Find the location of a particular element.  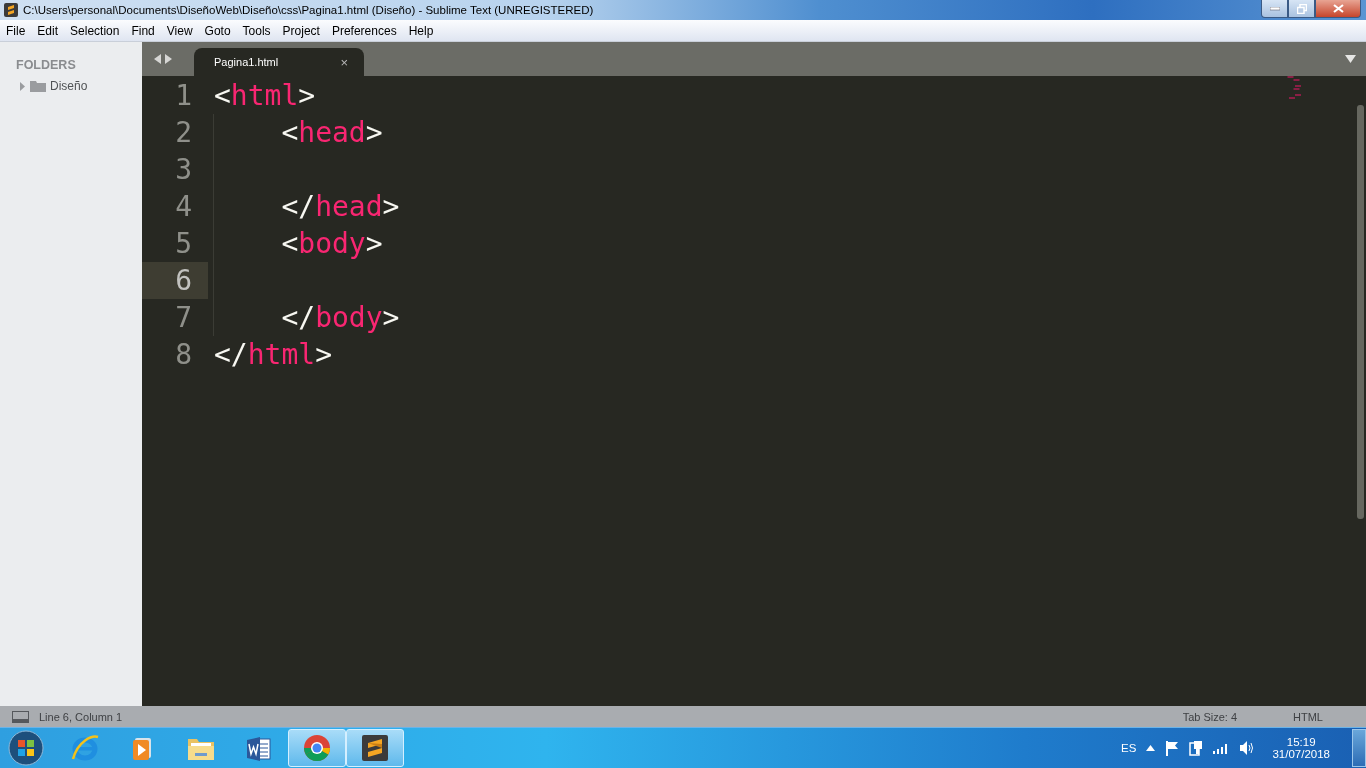

syntax-indicator: HTML is located at coordinates (1308, 716).